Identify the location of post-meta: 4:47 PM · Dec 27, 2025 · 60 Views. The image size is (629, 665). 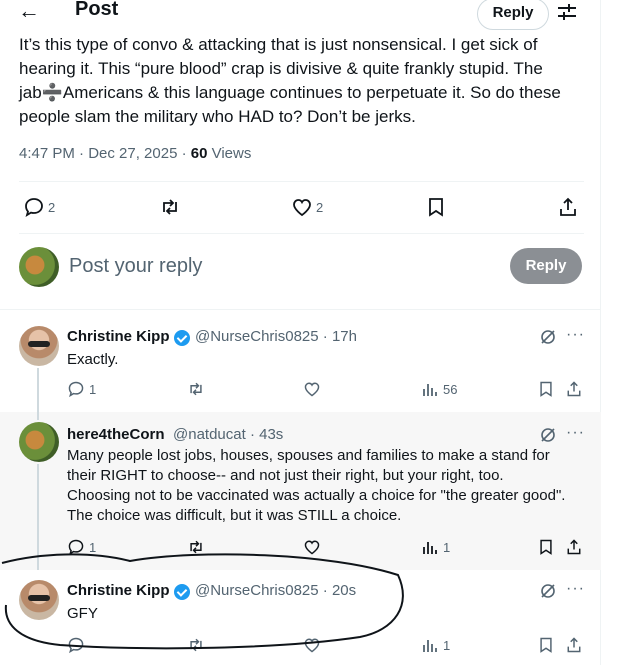
(135, 153).